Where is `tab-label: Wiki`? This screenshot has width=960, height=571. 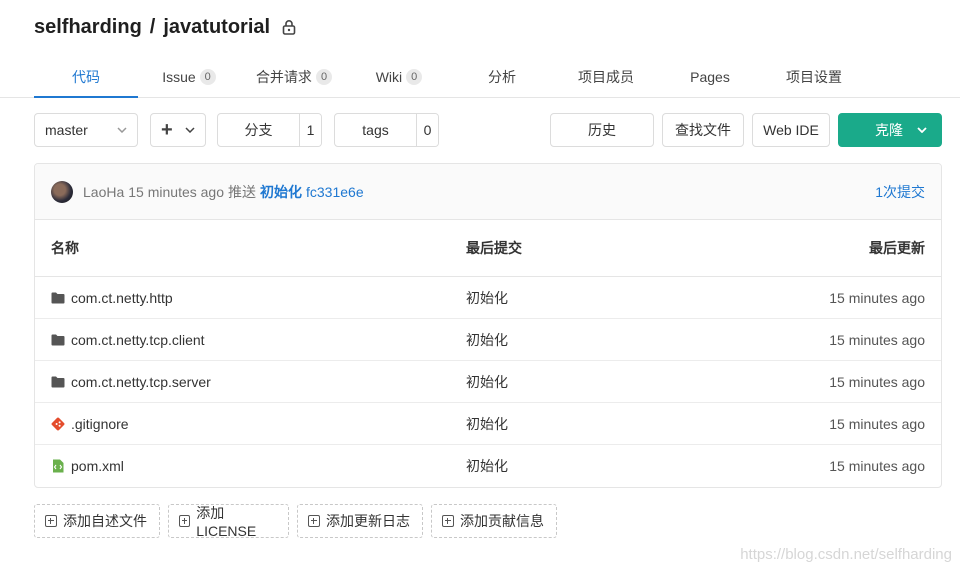 tab-label: Wiki is located at coordinates (389, 77).